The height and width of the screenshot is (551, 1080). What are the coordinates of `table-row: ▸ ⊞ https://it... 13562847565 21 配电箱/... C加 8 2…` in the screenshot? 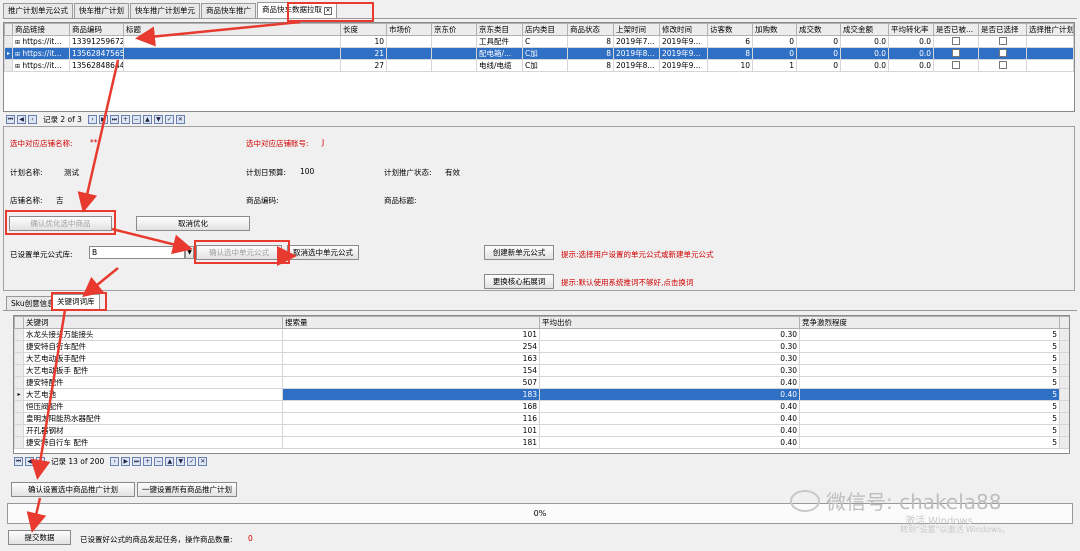 It's located at (539, 53).